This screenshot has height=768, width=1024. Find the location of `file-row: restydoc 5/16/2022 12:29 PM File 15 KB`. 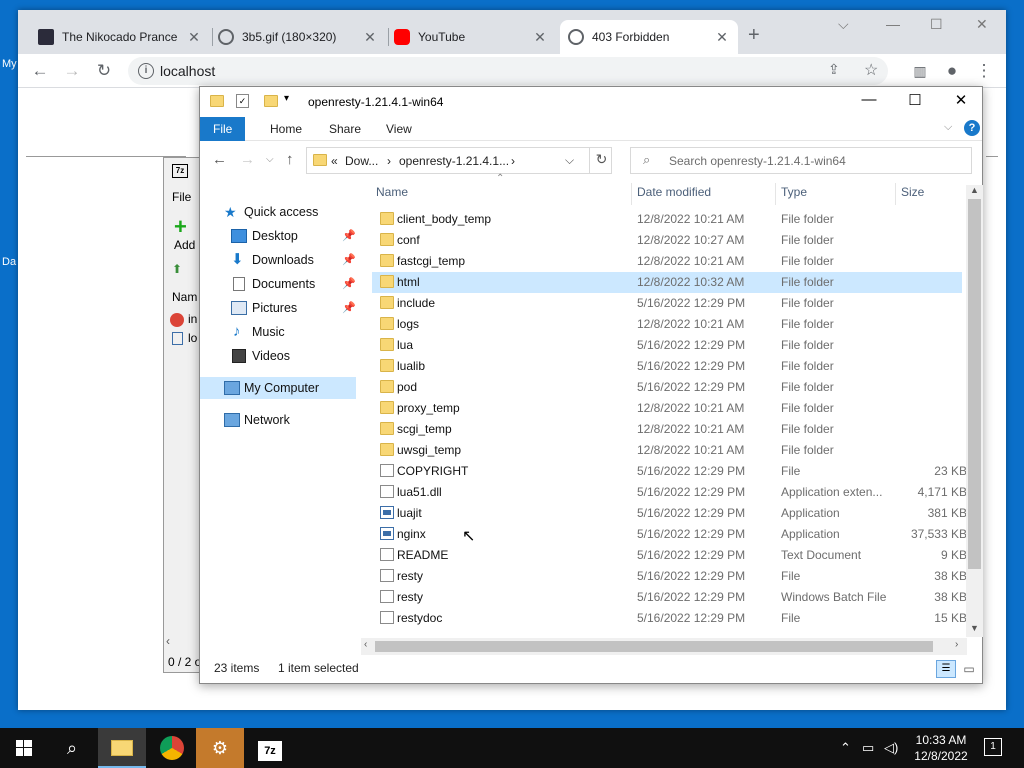

file-row: restydoc 5/16/2022 12:29 PM File 15 KB is located at coordinates (669, 618).